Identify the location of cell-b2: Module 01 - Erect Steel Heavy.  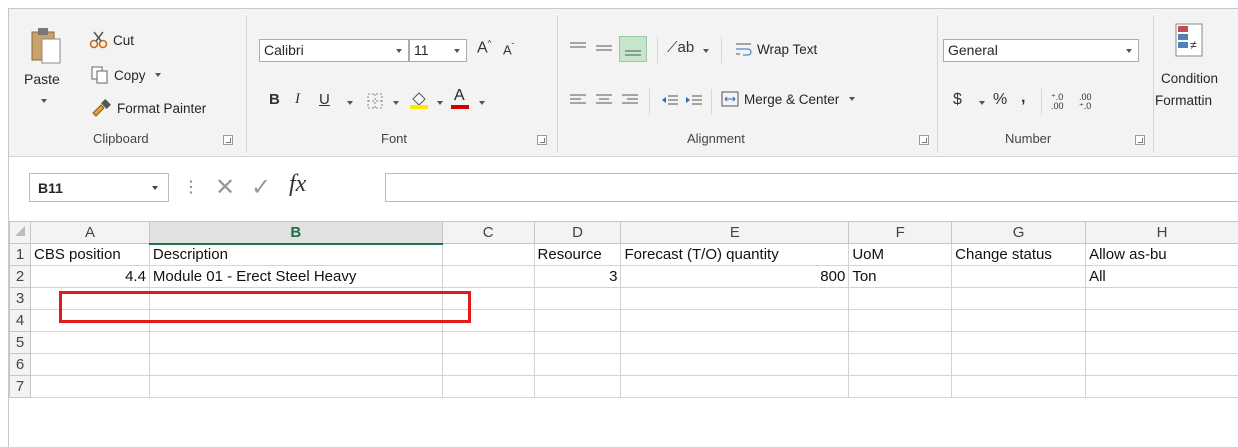
(295, 276).